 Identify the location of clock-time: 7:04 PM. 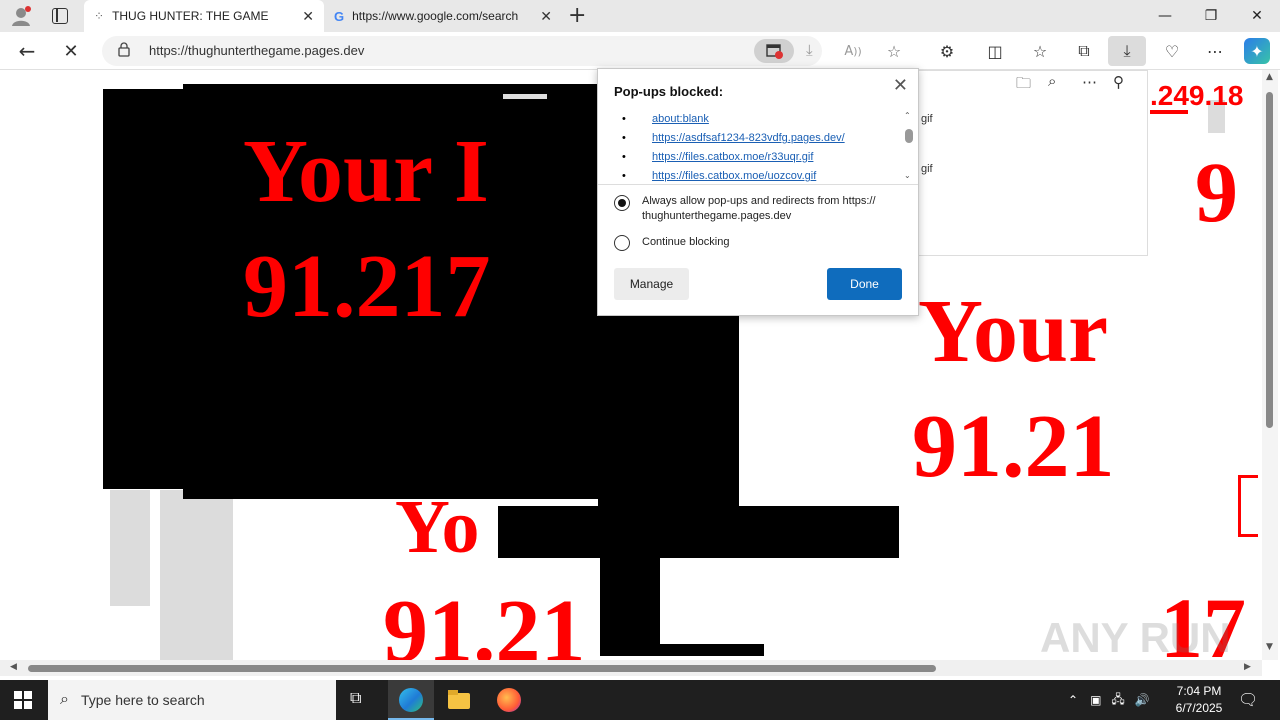
(1199, 691).